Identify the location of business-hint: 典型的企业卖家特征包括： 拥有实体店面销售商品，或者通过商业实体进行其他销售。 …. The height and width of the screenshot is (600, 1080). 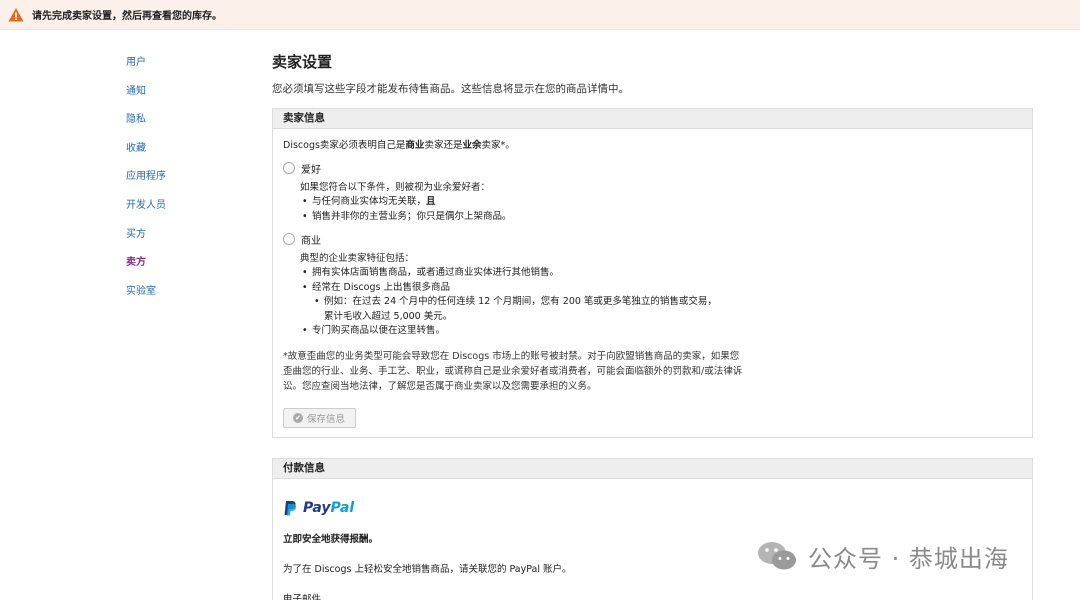
(661, 295).